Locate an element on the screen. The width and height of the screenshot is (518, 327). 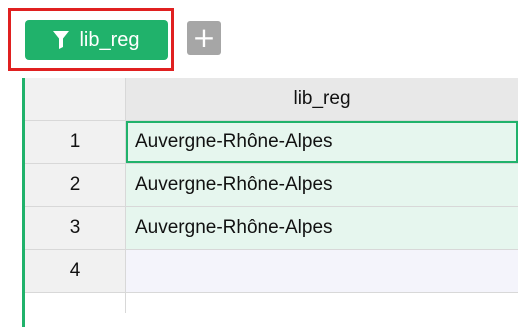
row-number: 4 is located at coordinates (75, 271).